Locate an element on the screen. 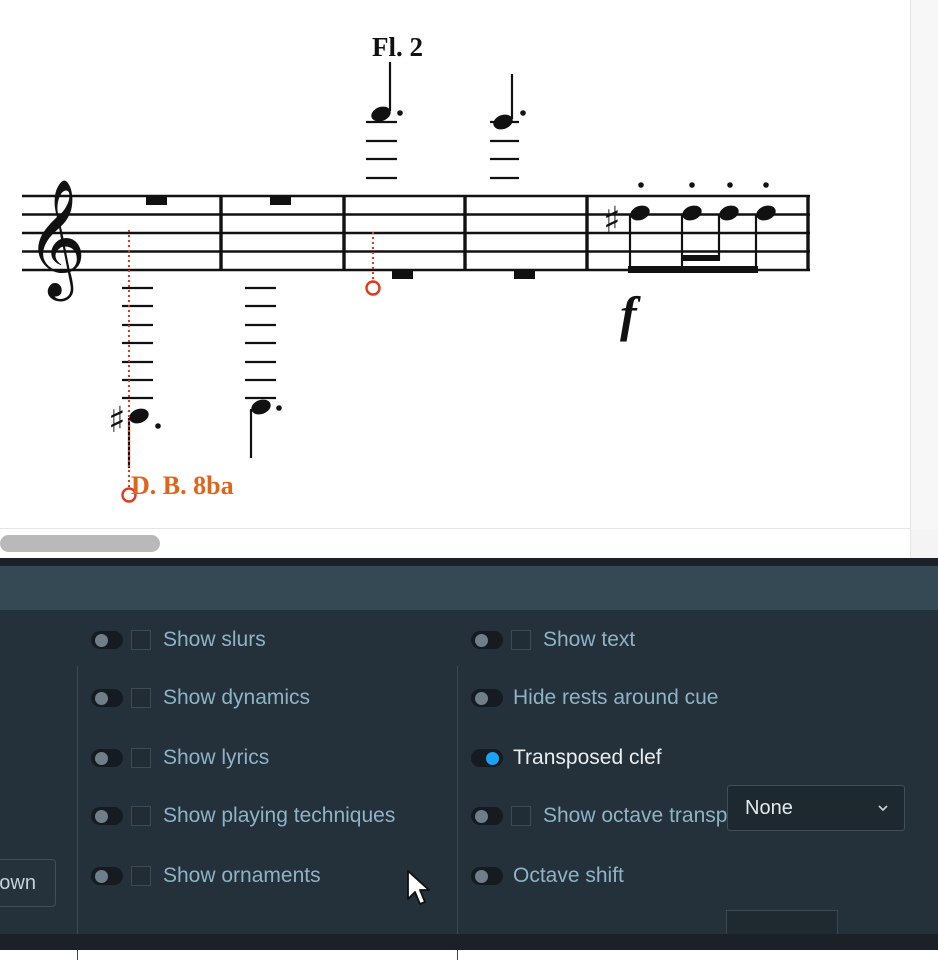  cue-note-low-1: ♯ is located at coordinates (134, 377).